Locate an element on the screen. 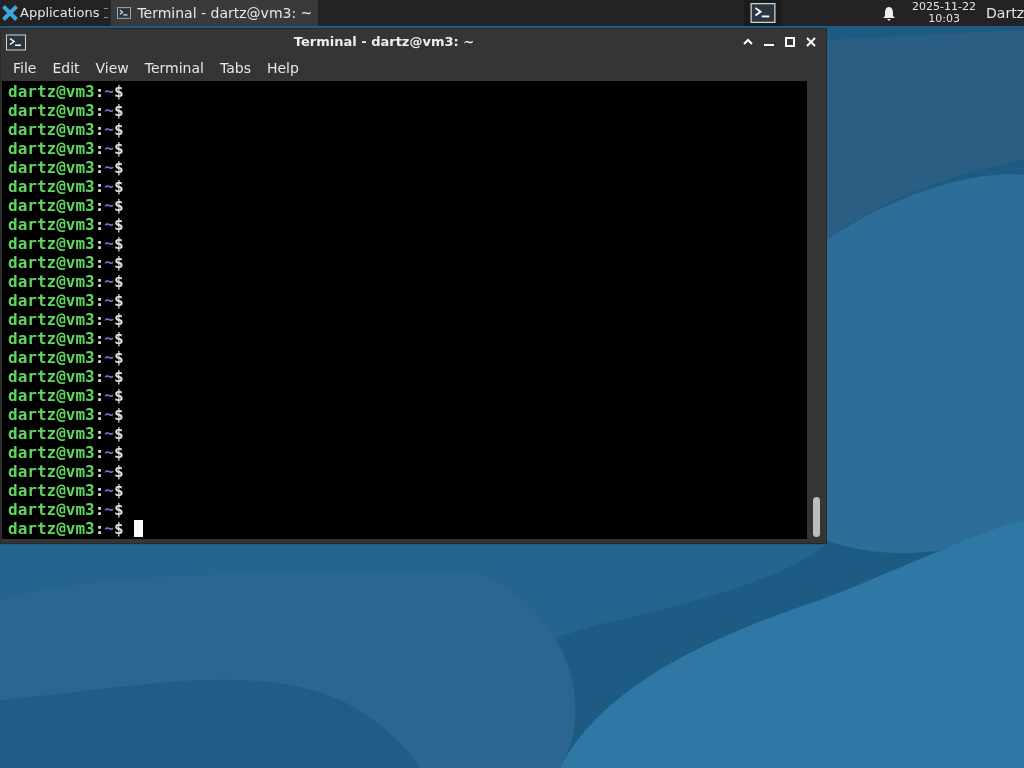  bell-icon is located at coordinates (889, 13).